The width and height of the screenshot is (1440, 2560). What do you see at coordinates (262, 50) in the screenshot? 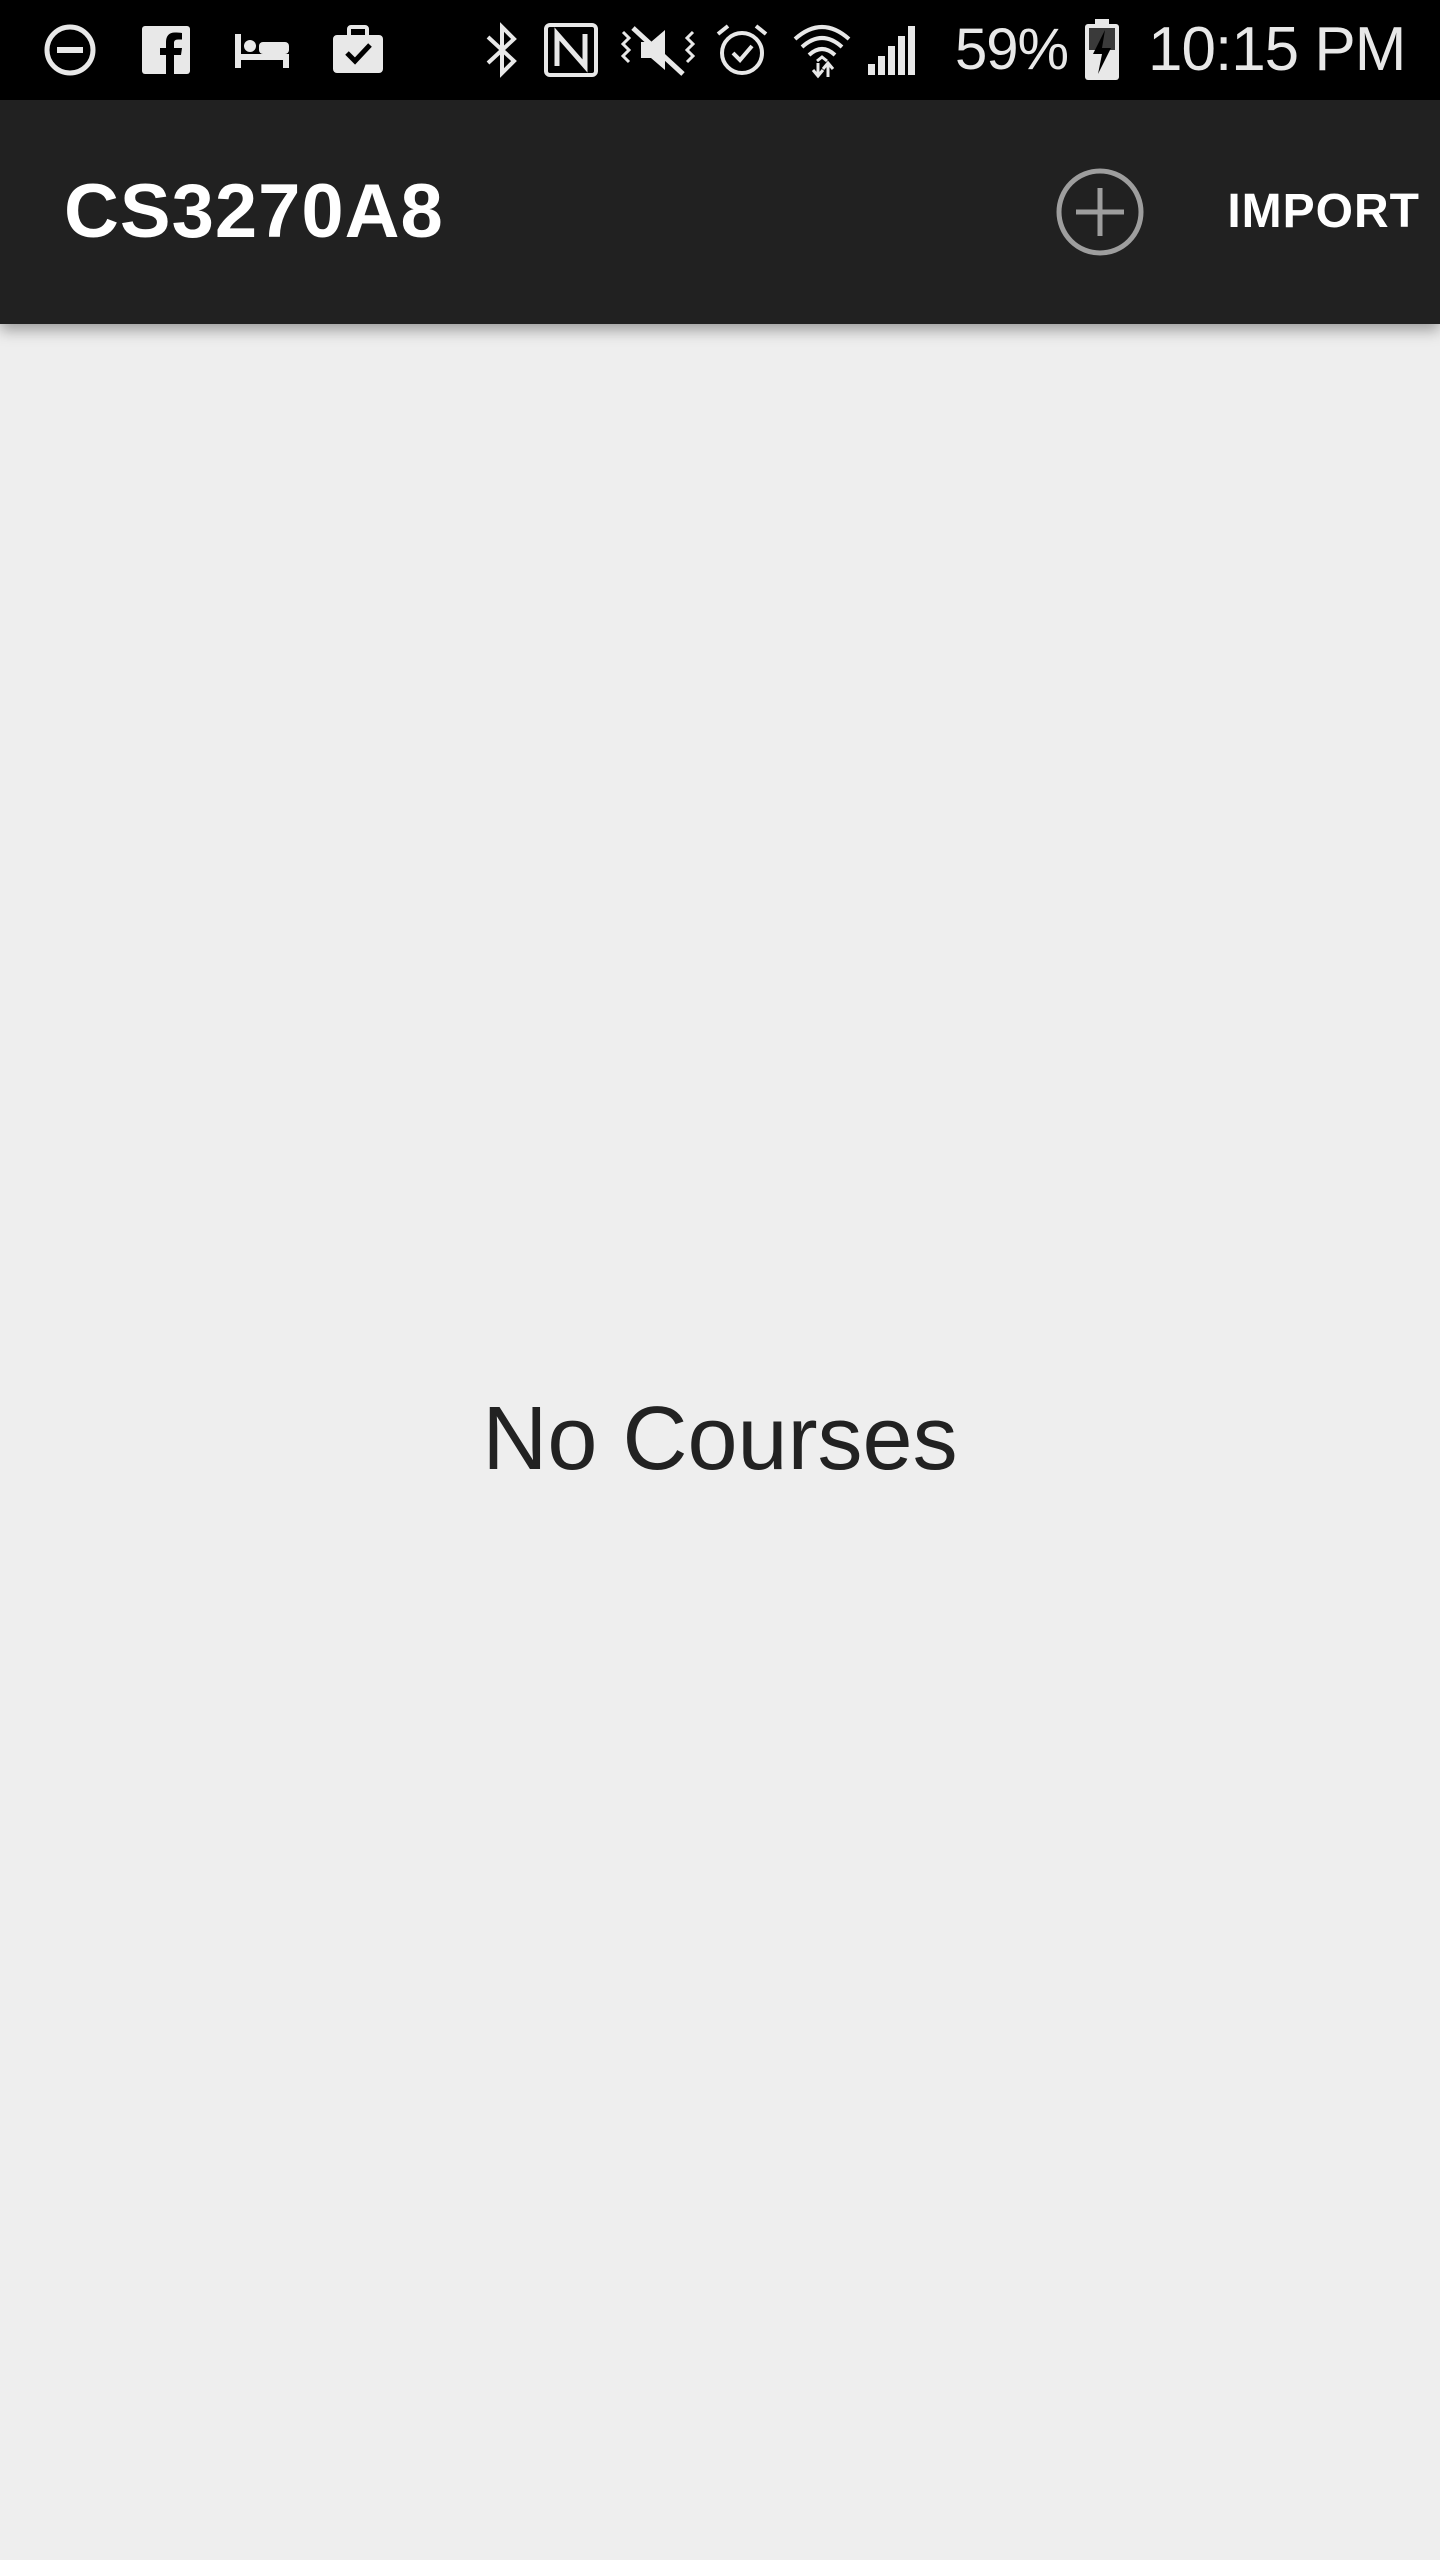
I see `bed-icon` at bounding box center [262, 50].